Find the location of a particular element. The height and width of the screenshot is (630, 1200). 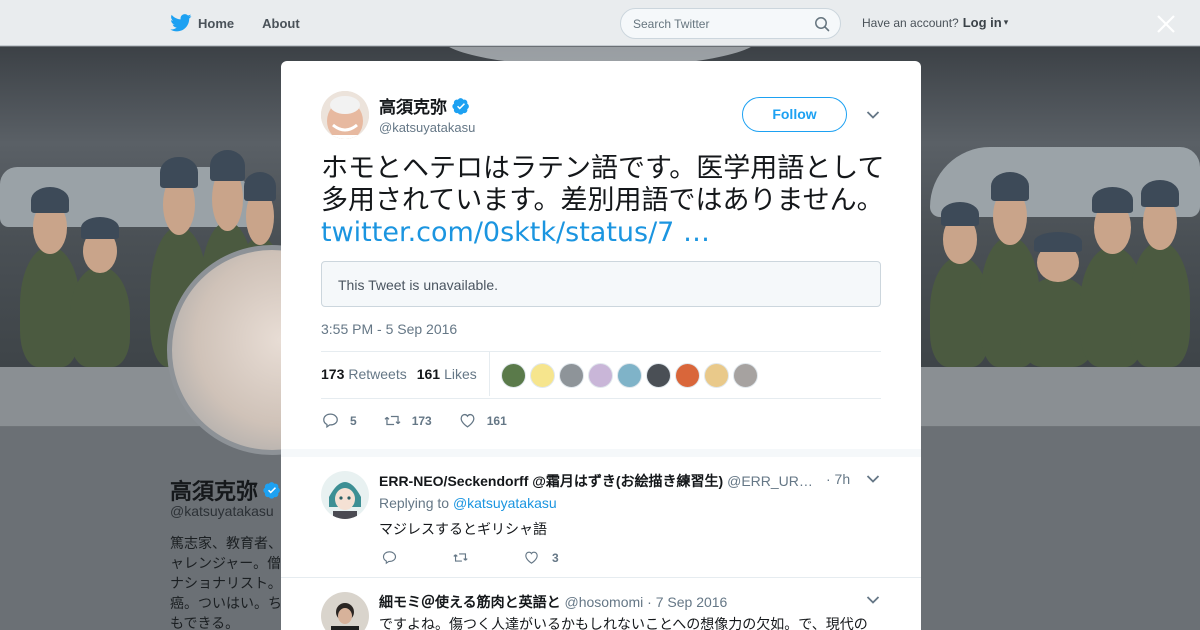

account-area: Have an account? Log in ▾ is located at coordinates (935, 22).